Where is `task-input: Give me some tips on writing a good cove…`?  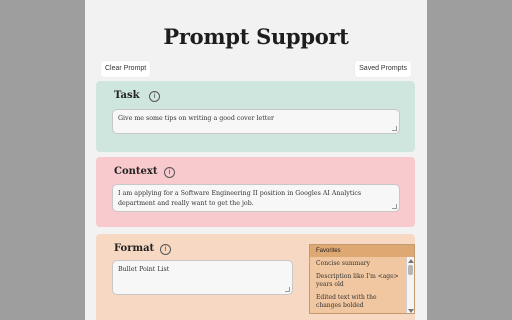 task-input: Give me some tips on writing a good cove… is located at coordinates (256, 121).